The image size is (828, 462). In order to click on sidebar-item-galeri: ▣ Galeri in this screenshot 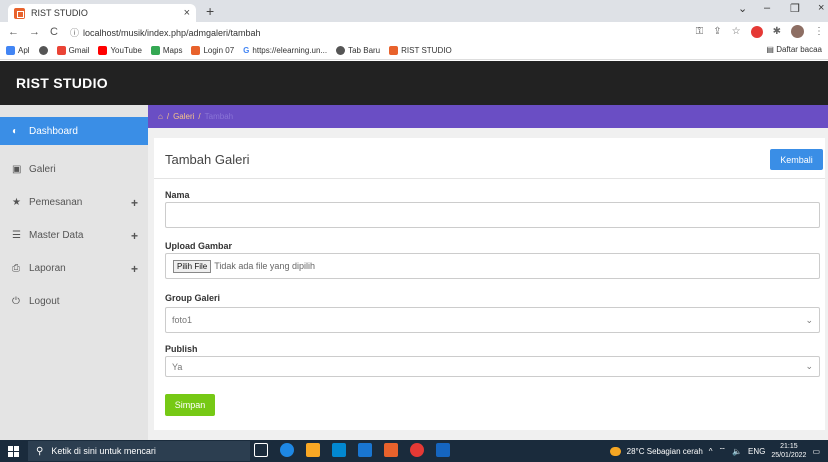, I will do `click(74, 169)`.